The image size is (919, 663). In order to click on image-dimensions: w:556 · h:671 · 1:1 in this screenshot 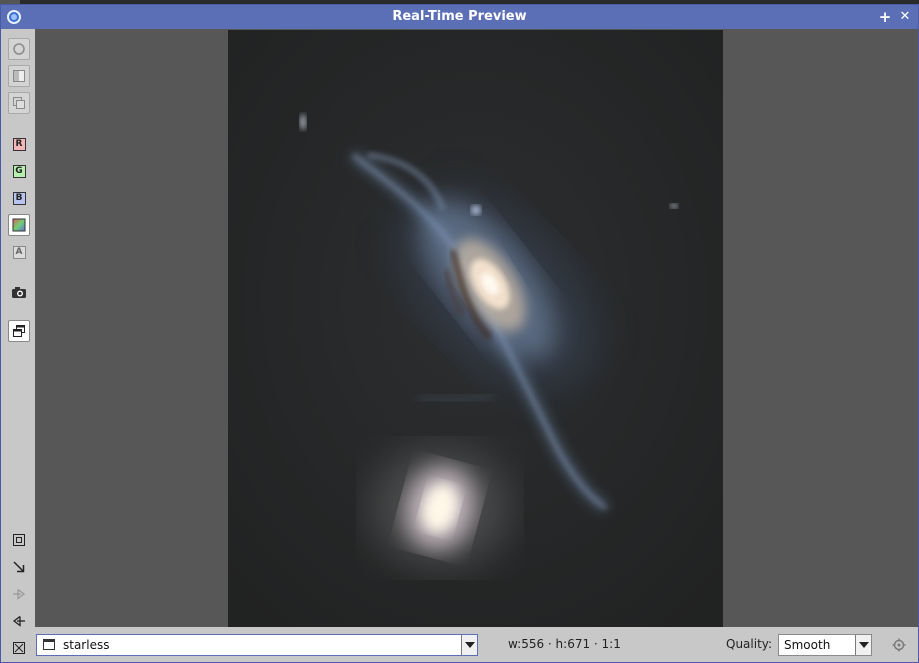, I will do `click(564, 644)`.